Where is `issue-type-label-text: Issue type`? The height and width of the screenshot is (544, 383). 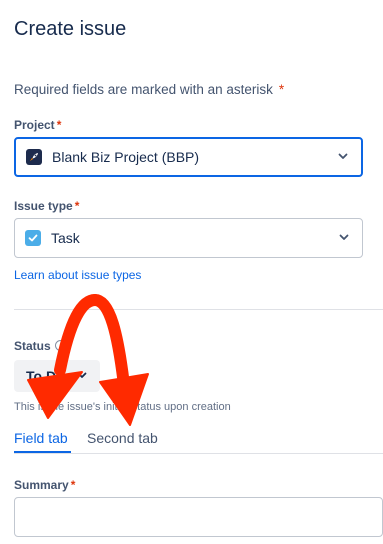
issue-type-label-text: Issue type is located at coordinates (43, 206).